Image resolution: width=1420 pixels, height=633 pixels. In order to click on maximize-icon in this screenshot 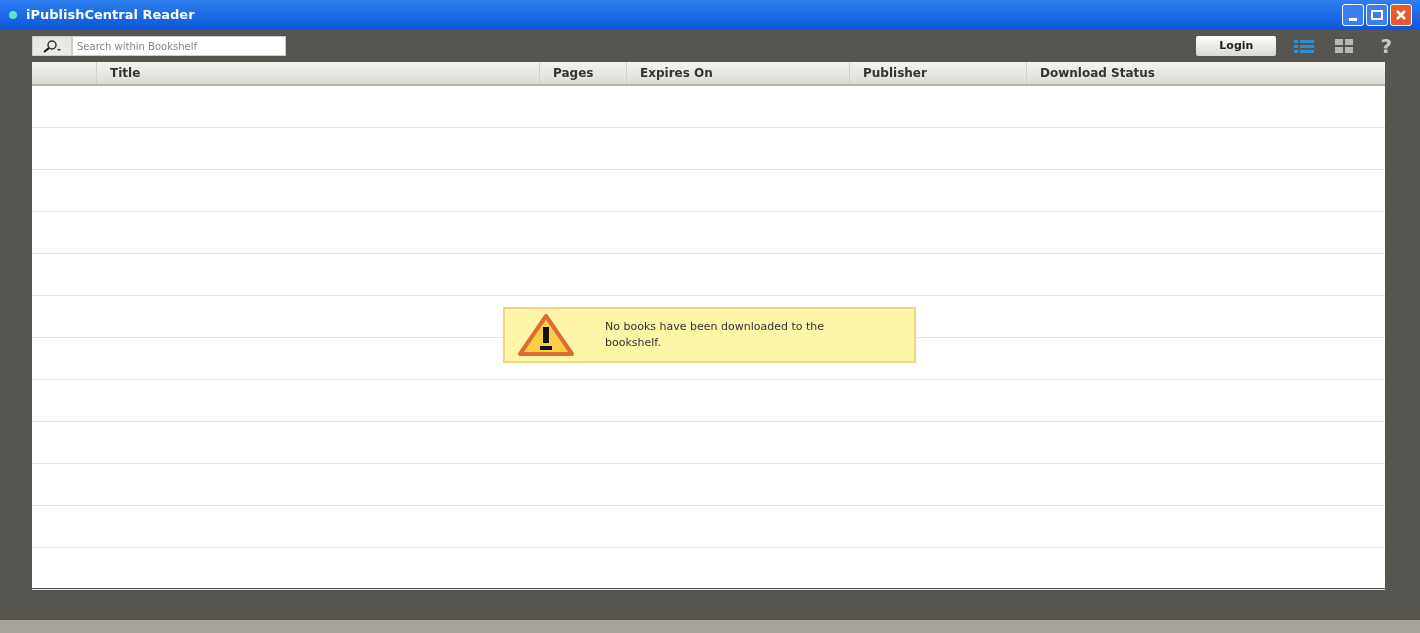, I will do `click(1377, 15)`.